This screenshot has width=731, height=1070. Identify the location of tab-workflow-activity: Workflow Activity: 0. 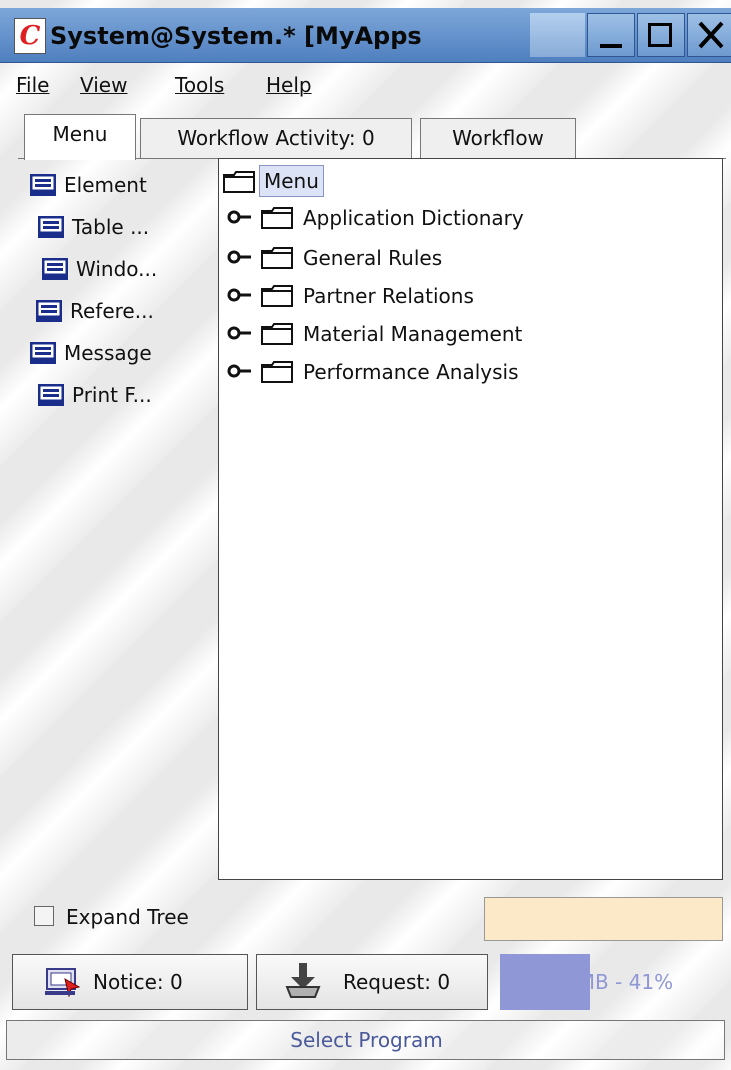
(276, 138).